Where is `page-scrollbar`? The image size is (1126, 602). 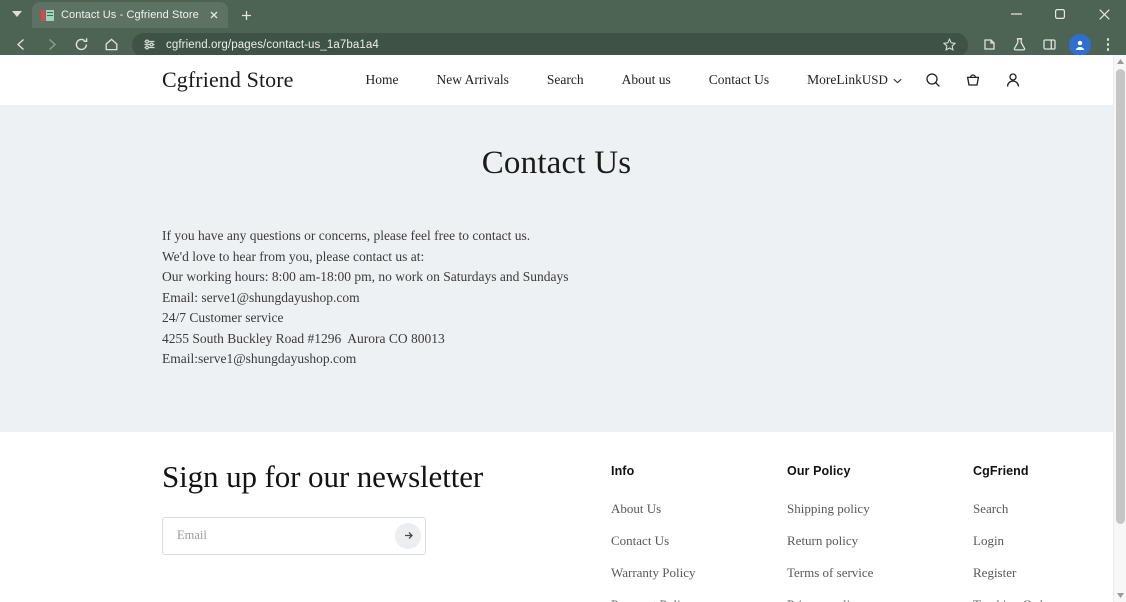
page-scrollbar is located at coordinates (1119, 328).